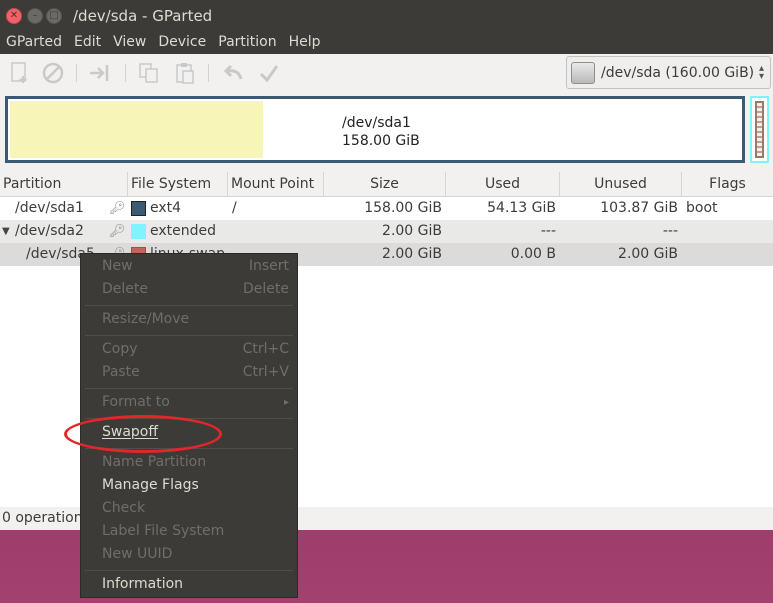 The image size is (773, 603). I want to click on device-selector: /dev/sda (160.00 GiB) ▴ ▾, so click(668, 72).